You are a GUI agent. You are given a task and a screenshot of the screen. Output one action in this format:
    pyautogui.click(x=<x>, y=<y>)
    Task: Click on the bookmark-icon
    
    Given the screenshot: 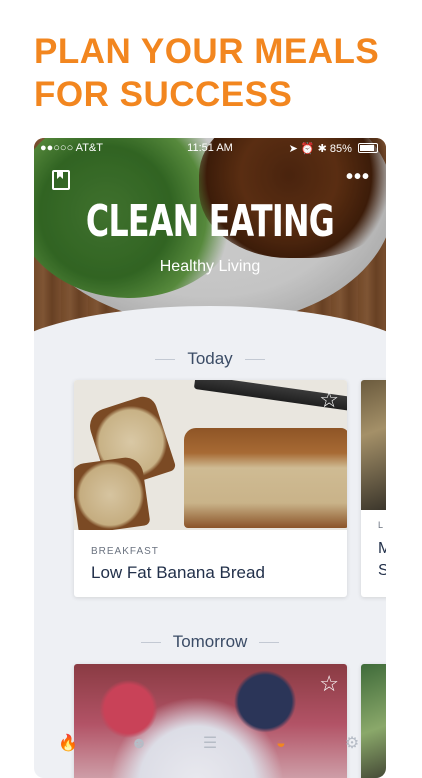 What is the action you would take?
    pyautogui.click(x=61, y=180)
    